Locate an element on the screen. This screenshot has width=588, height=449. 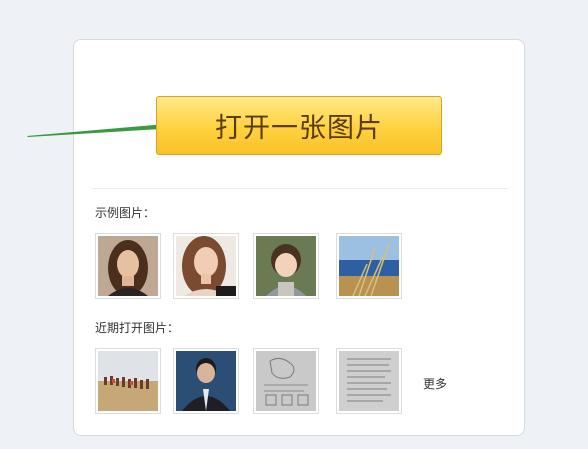
more-link: 更多 is located at coordinates (435, 383).